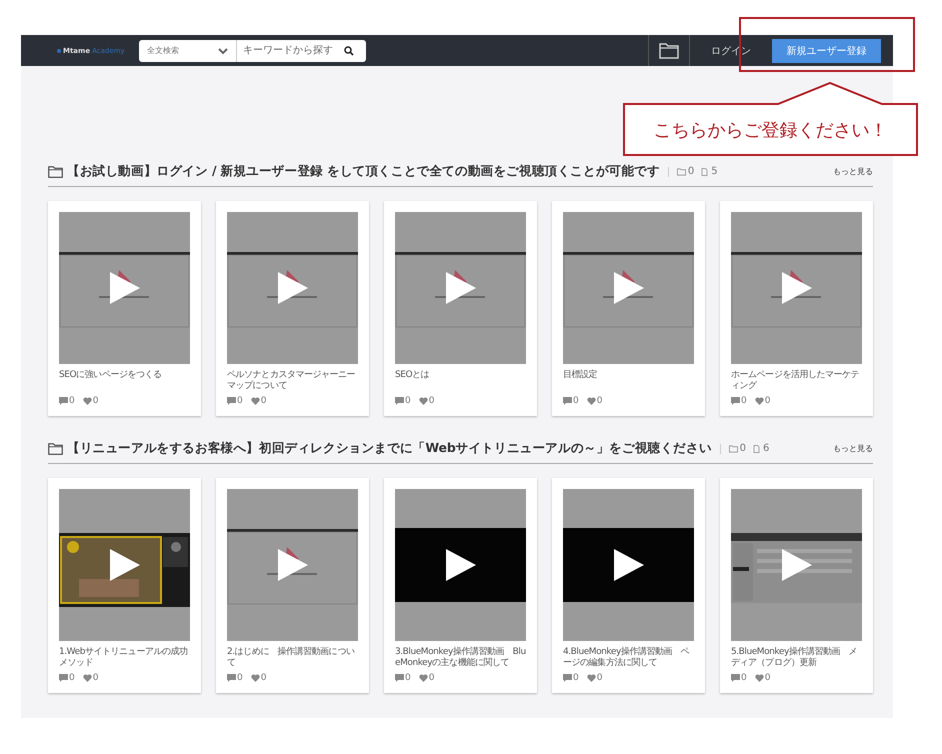 This screenshot has height=754, width=942. I want to click on video-title: SEOとは, so click(460, 381).